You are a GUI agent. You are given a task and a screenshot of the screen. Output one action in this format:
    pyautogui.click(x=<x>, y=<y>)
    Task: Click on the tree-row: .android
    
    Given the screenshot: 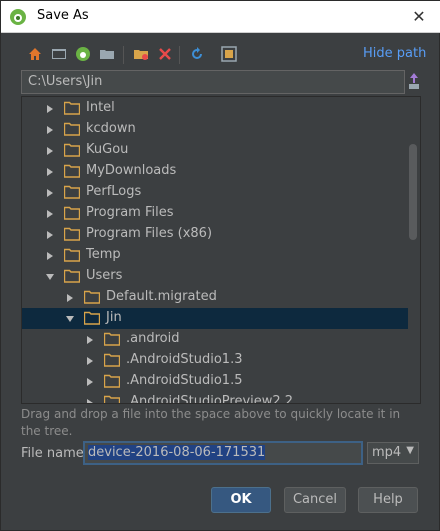 What is the action you would take?
    pyautogui.click(x=215, y=339)
    